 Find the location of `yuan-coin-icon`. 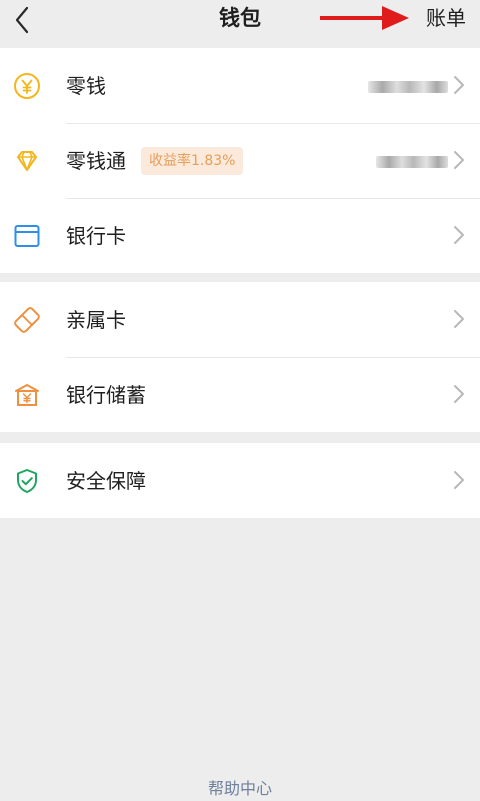

yuan-coin-icon is located at coordinates (27, 86).